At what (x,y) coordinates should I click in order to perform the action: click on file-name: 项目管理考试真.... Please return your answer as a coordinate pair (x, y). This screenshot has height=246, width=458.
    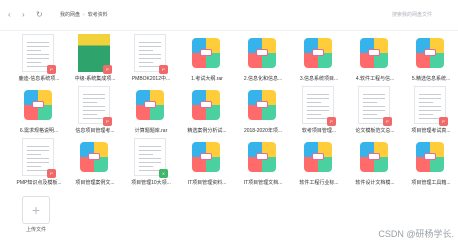
    Looking at the image, I should click on (431, 131).